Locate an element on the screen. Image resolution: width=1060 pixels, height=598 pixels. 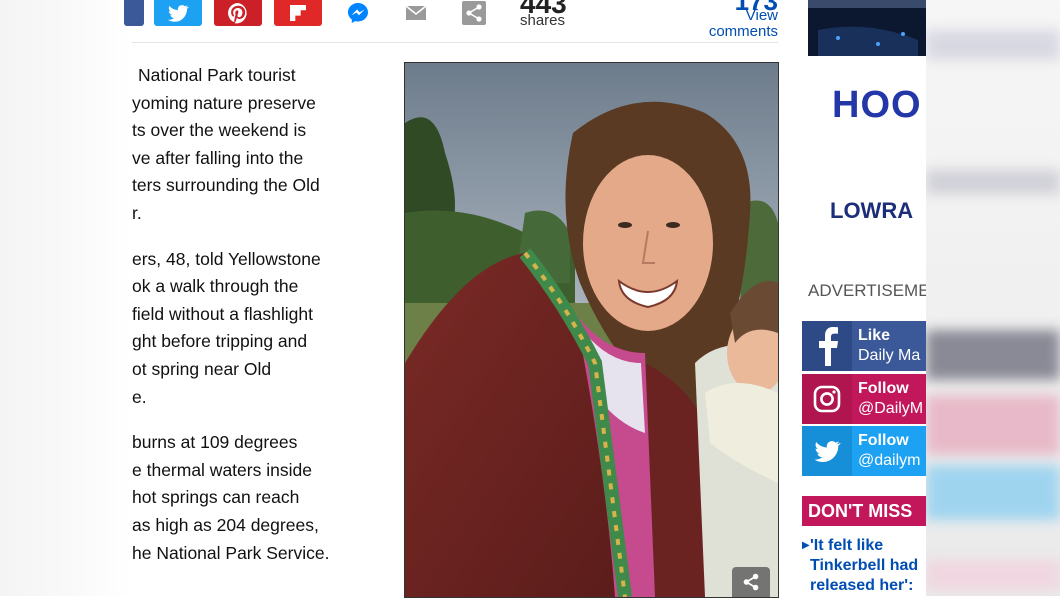
story-line3: released her': is located at coordinates (862, 585).